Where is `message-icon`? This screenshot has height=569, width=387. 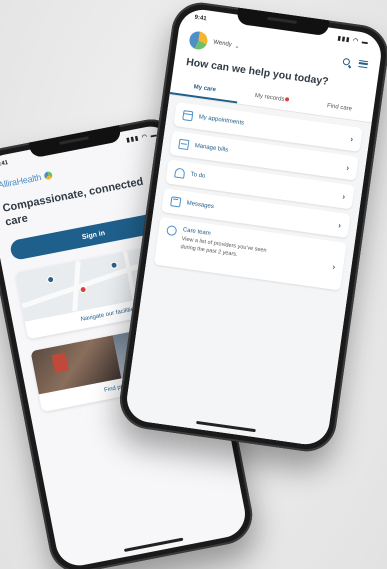
message-icon is located at coordinates (176, 202).